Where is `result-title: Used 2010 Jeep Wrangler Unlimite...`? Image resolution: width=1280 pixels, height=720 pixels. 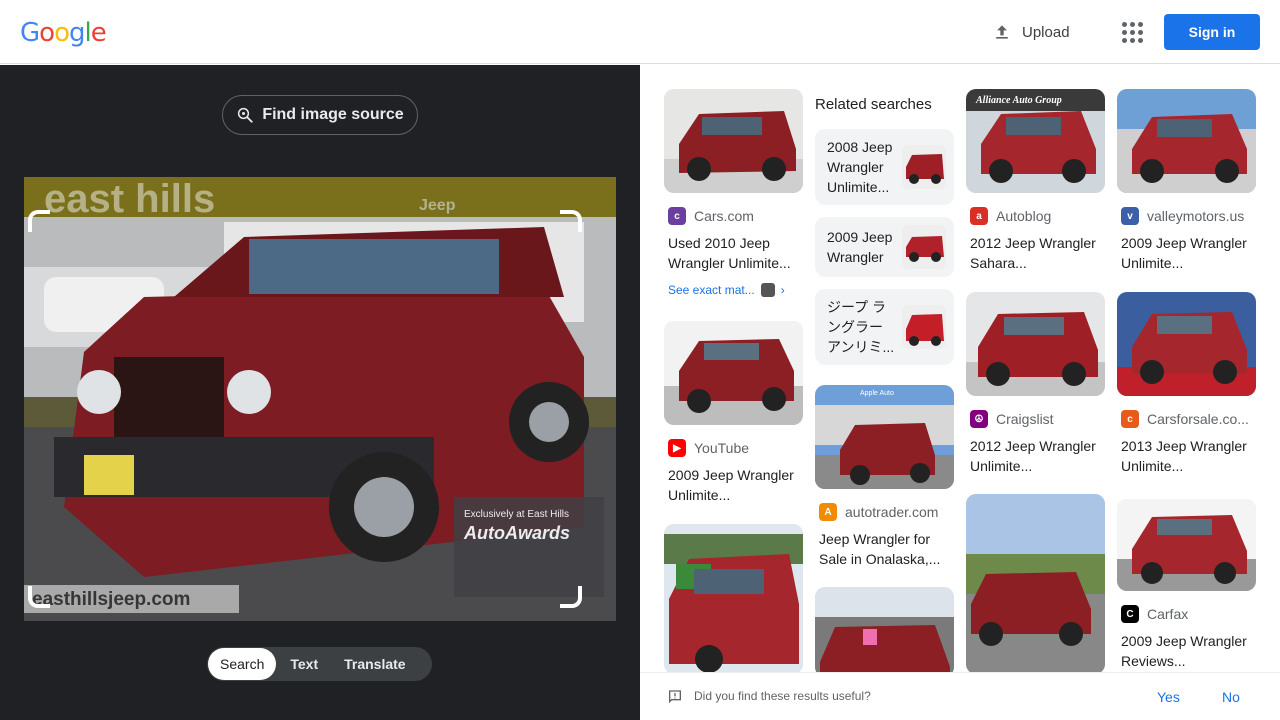
result-title: Used 2010 Jeep Wrangler Unlimite... is located at coordinates (733, 253).